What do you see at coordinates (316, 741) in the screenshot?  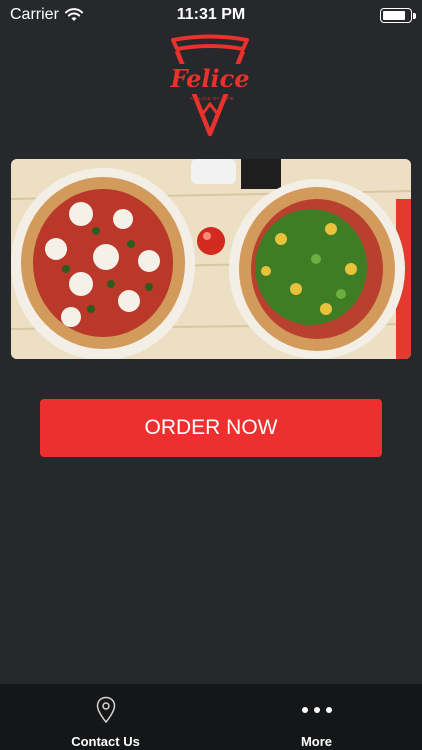 I see `tab-label-more: More` at bounding box center [316, 741].